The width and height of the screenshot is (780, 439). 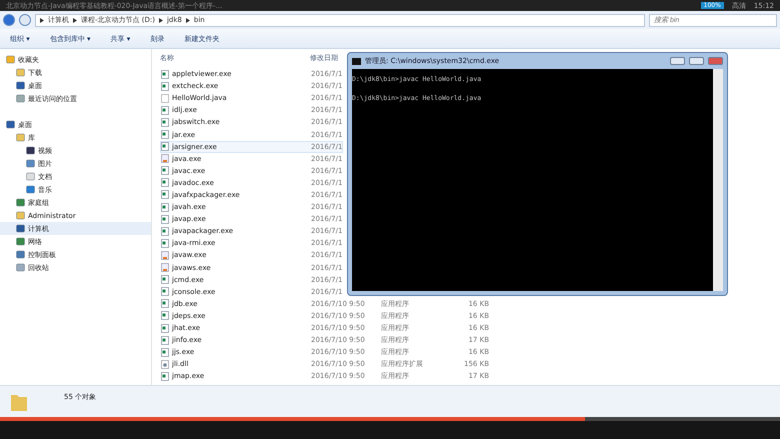 What do you see at coordinates (165, 98) in the screenshot?
I see `document-icon` at bounding box center [165, 98].